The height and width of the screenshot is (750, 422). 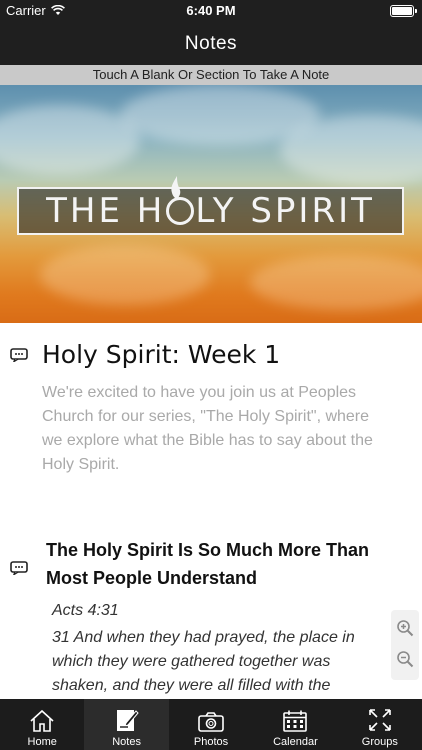 I want to click on tab-label: Notes, so click(x=126, y=742).